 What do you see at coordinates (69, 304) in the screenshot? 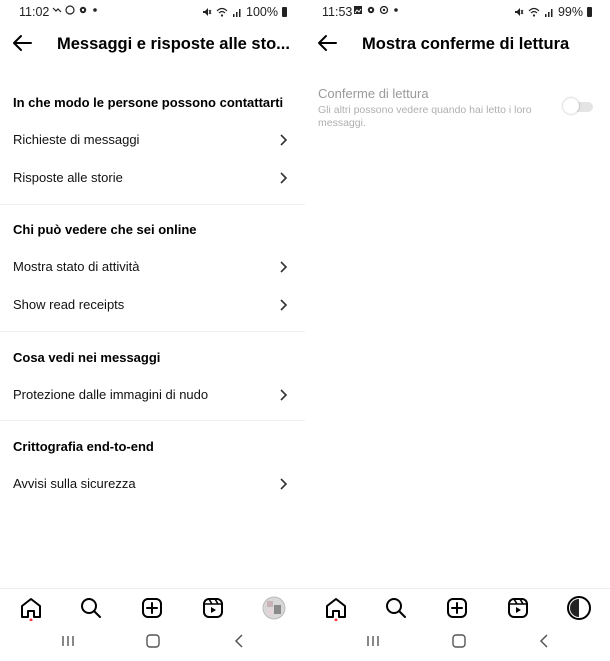
I see `item-label: Show read receipts` at bounding box center [69, 304].